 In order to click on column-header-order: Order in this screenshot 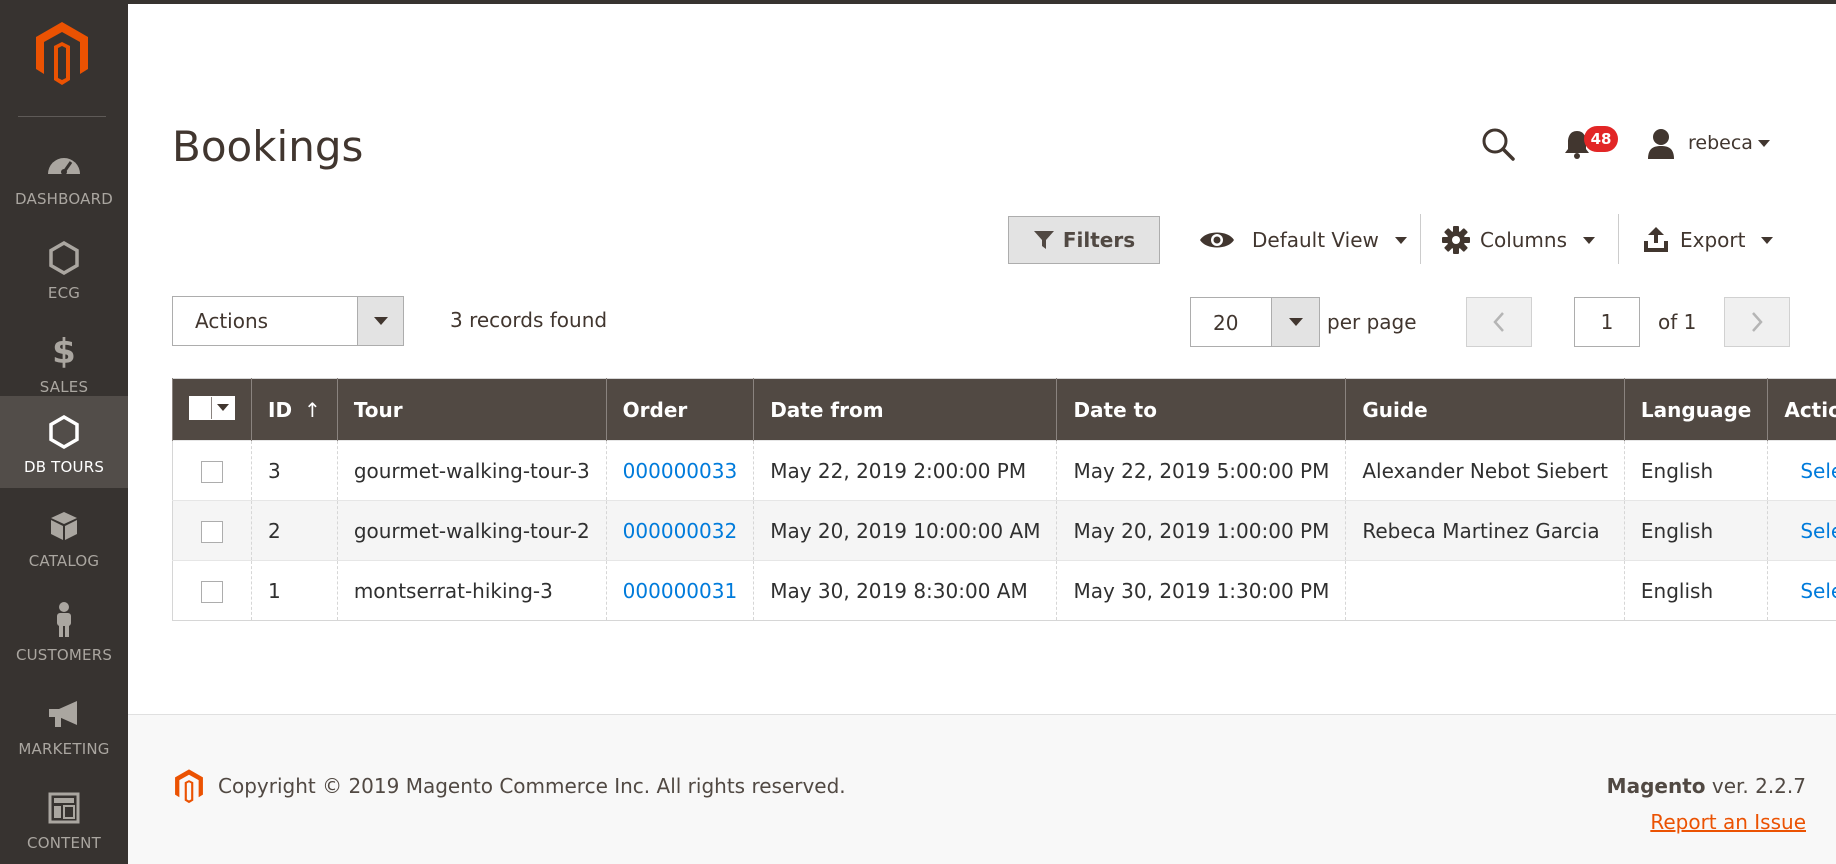, I will do `click(680, 409)`.